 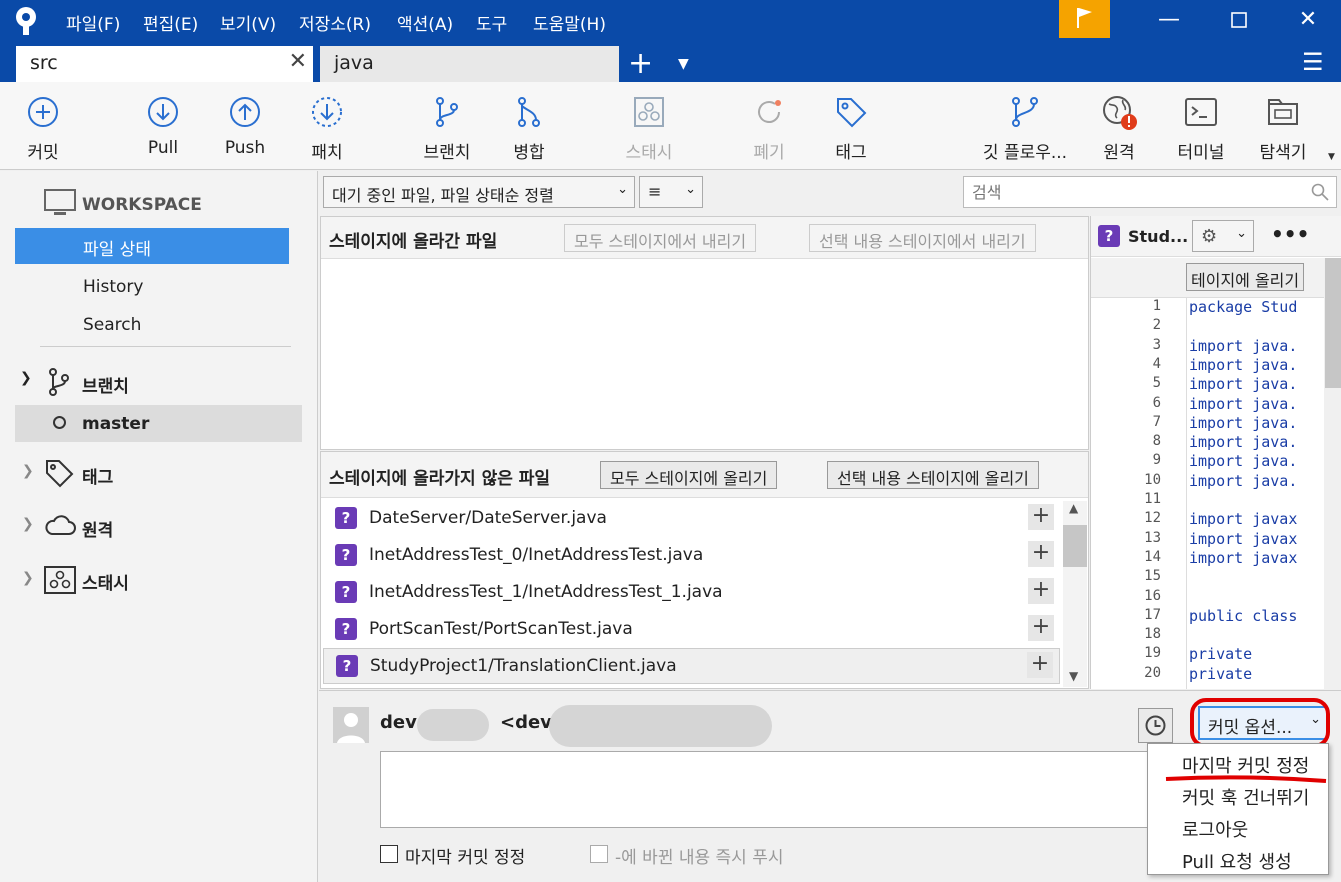 I want to click on menu-view: 보기(V), so click(x=248, y=22).